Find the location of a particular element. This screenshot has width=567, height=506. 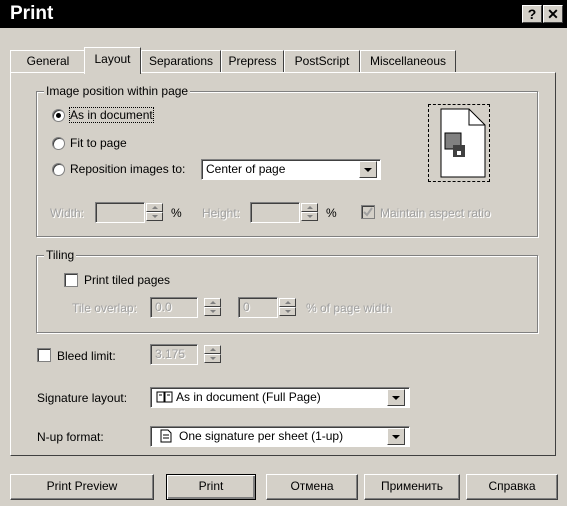

page-width-spinner is located at coordinates (287, 307).